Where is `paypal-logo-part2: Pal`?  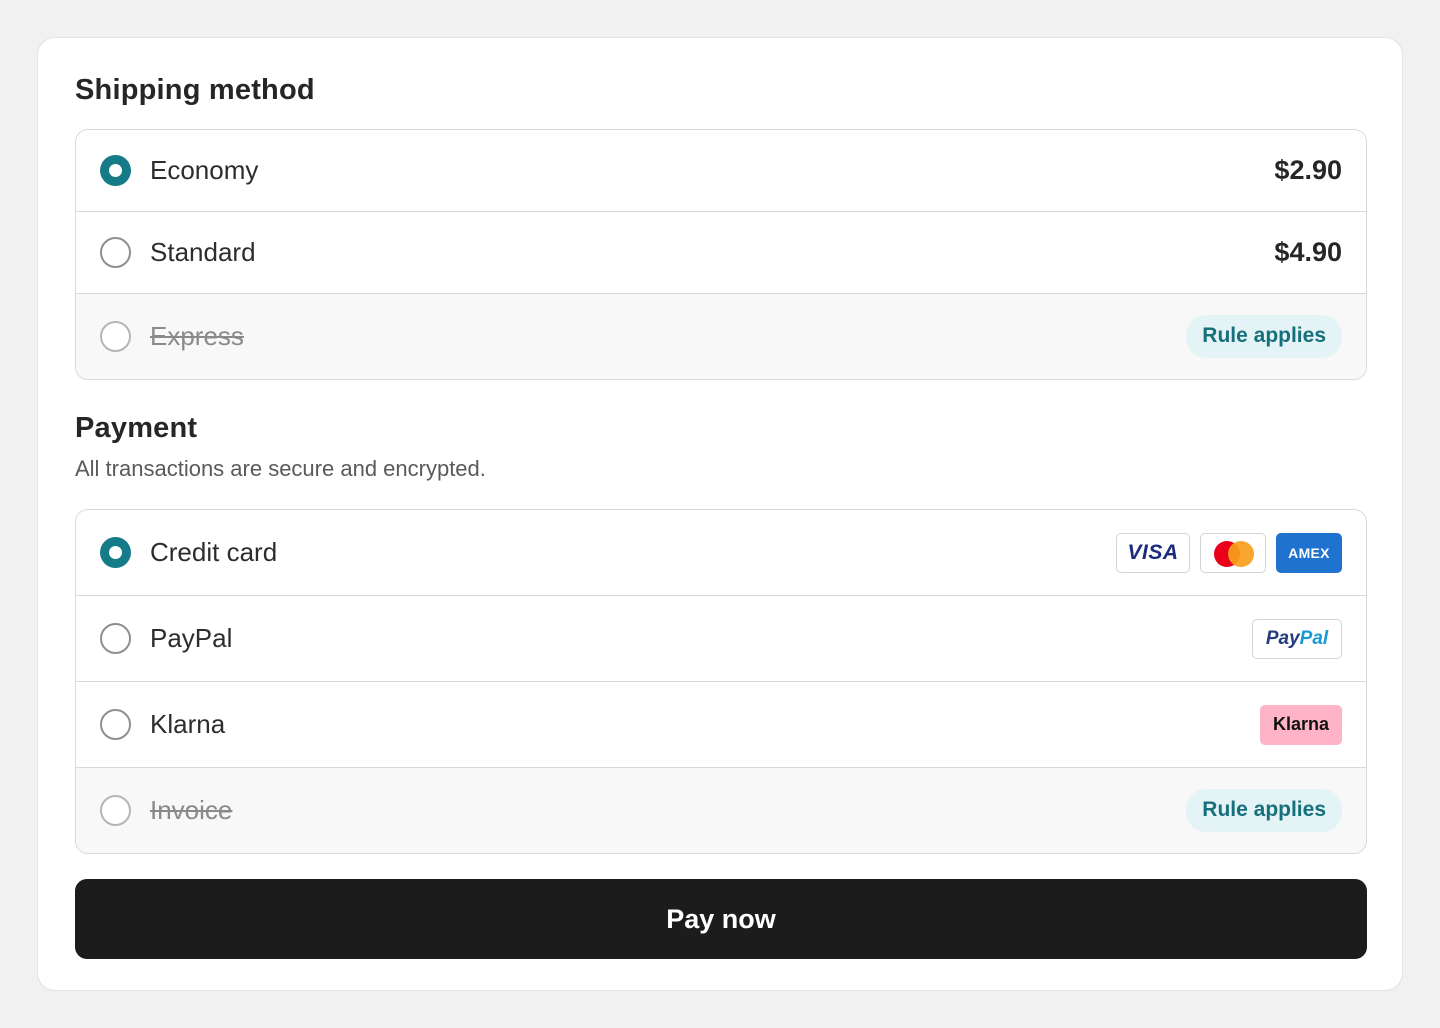 paypal-logo-part2: Pal is located at coordinates (1314, 638).